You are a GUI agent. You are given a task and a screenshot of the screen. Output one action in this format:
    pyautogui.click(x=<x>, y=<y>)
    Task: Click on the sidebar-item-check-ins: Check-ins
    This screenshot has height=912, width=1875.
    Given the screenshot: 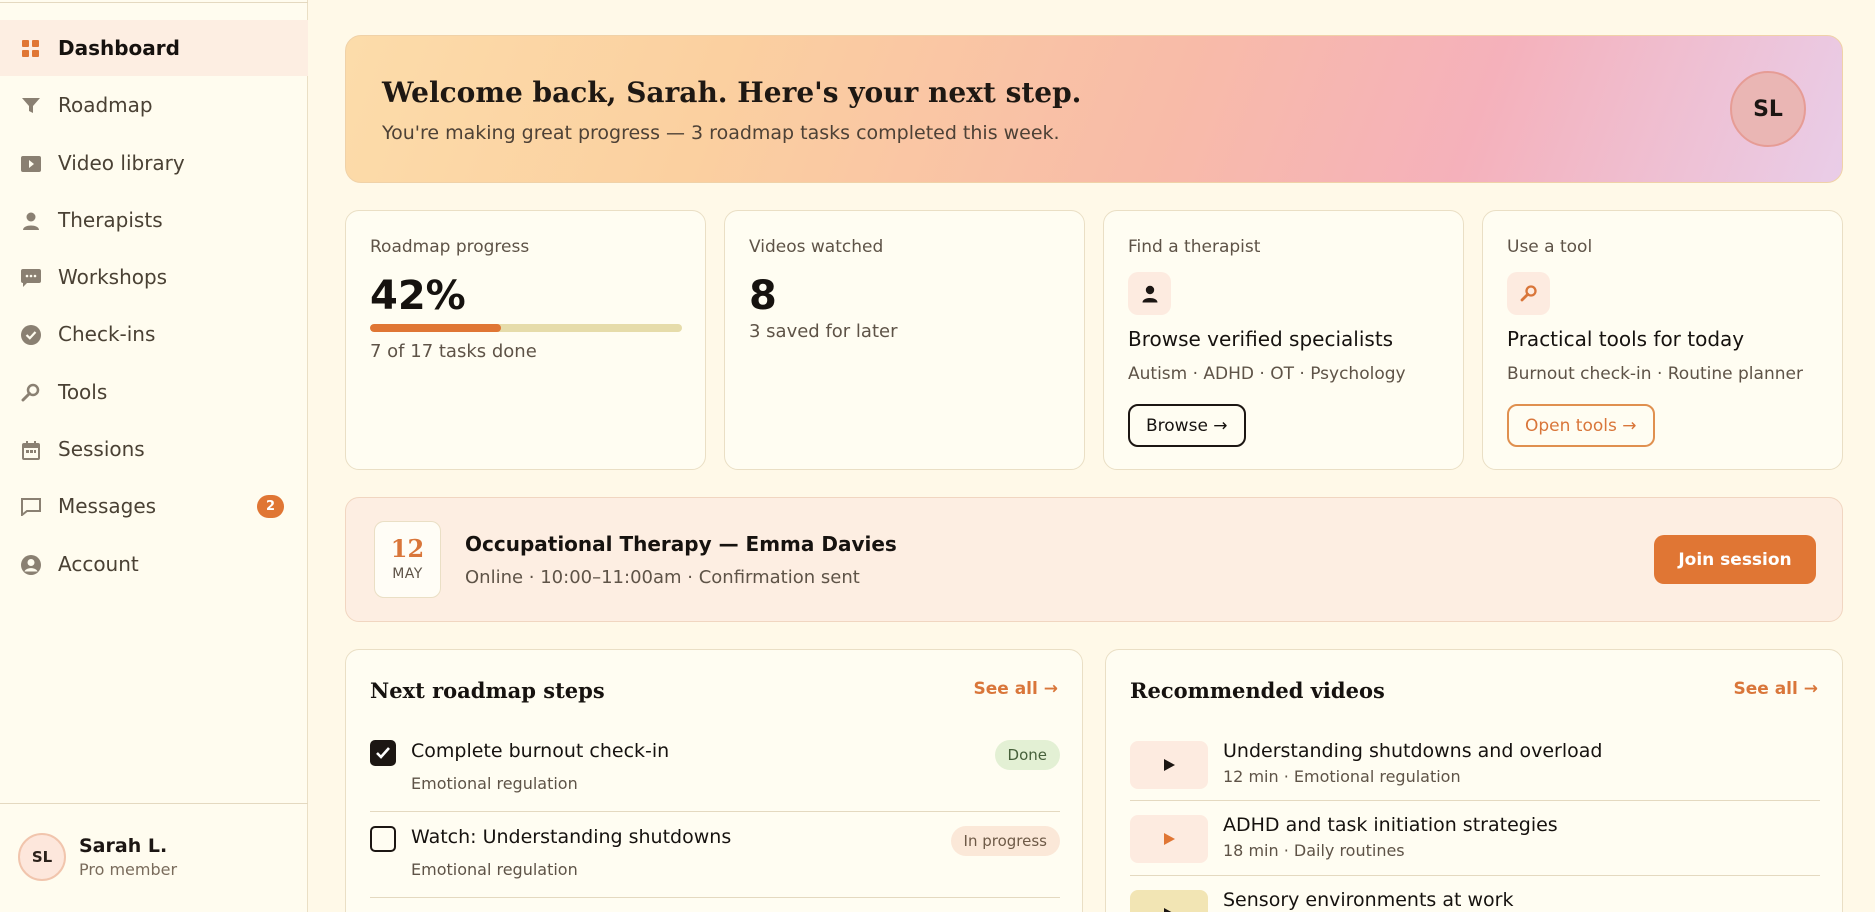 What is the action you would take?
    pyautogui.click(x=154, y=334)
    